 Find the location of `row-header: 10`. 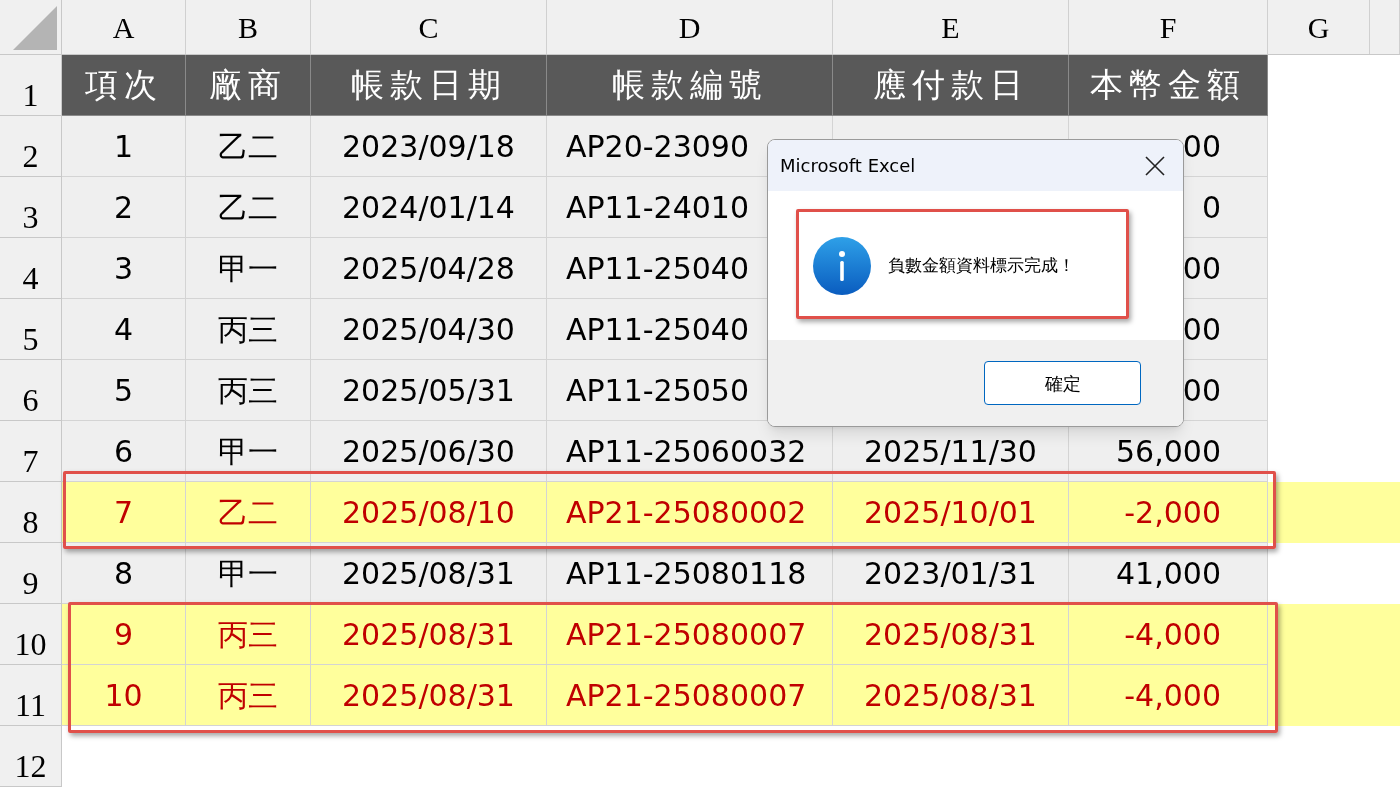

row-header: 10 is located at coordinates (31, 634).